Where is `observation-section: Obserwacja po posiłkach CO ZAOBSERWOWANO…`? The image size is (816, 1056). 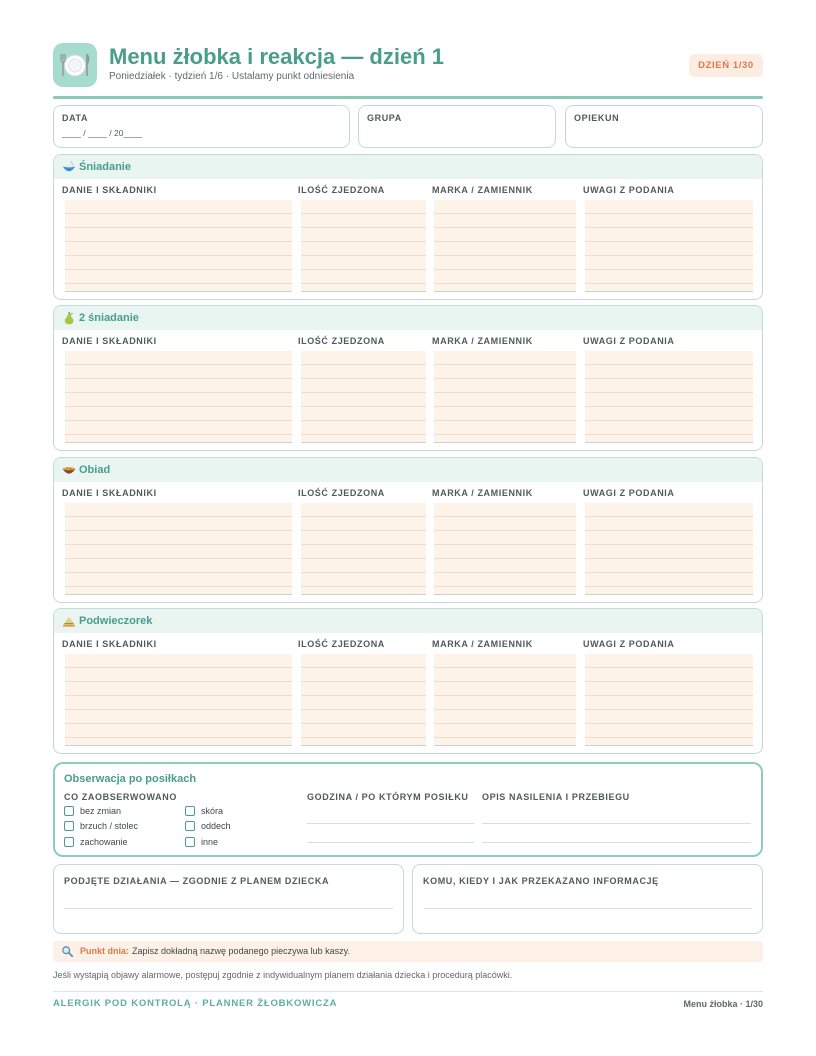 observation-section: Obserwacja po posiłkach CO ZAOBSERWOWANO… is located at coordinates (408, 809).